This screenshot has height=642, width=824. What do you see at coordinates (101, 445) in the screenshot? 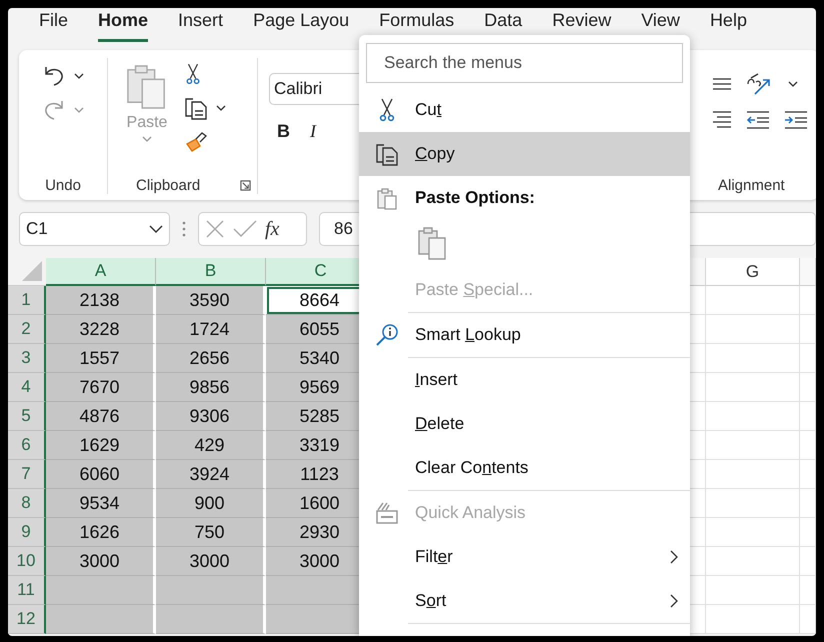
I see `table-cell: 1629` at bounding box center [101, 445].